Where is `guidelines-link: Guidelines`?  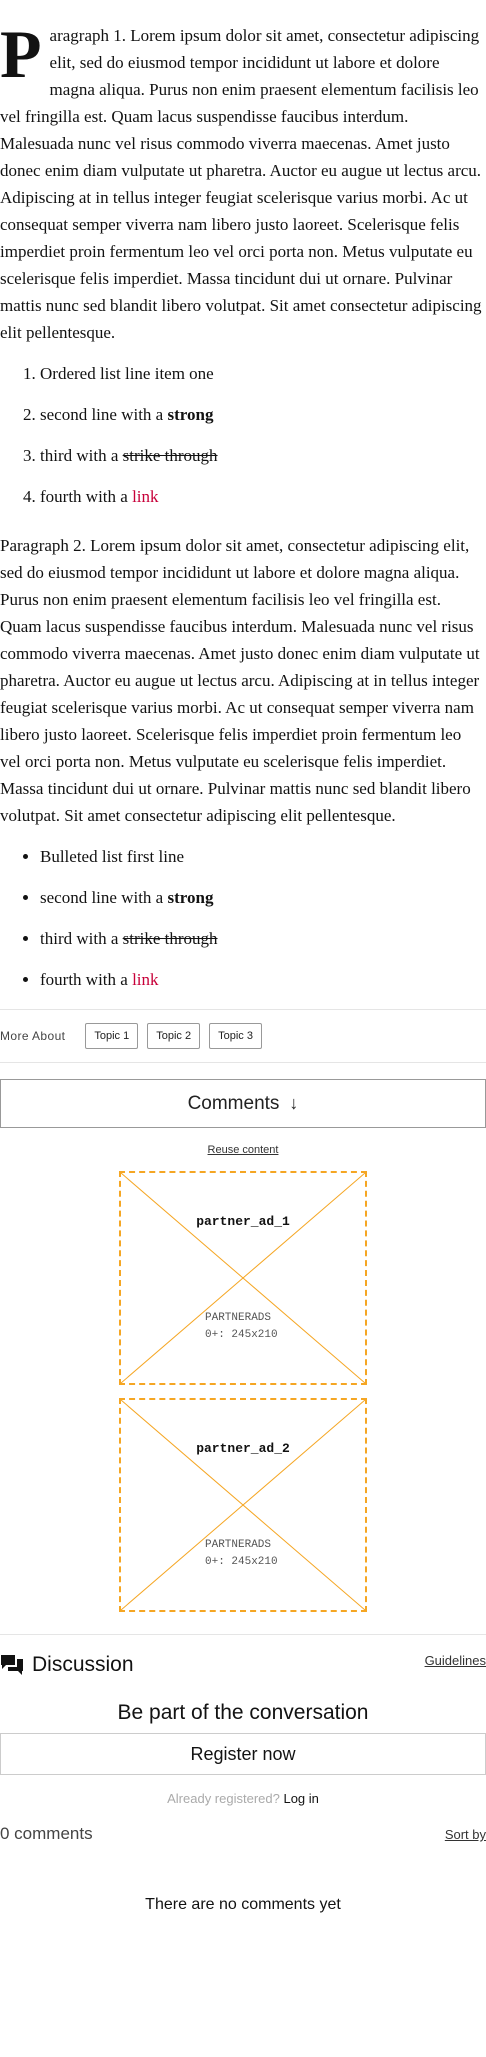
guidelines-link: Guidelines is located at coordinates (455, 1660).